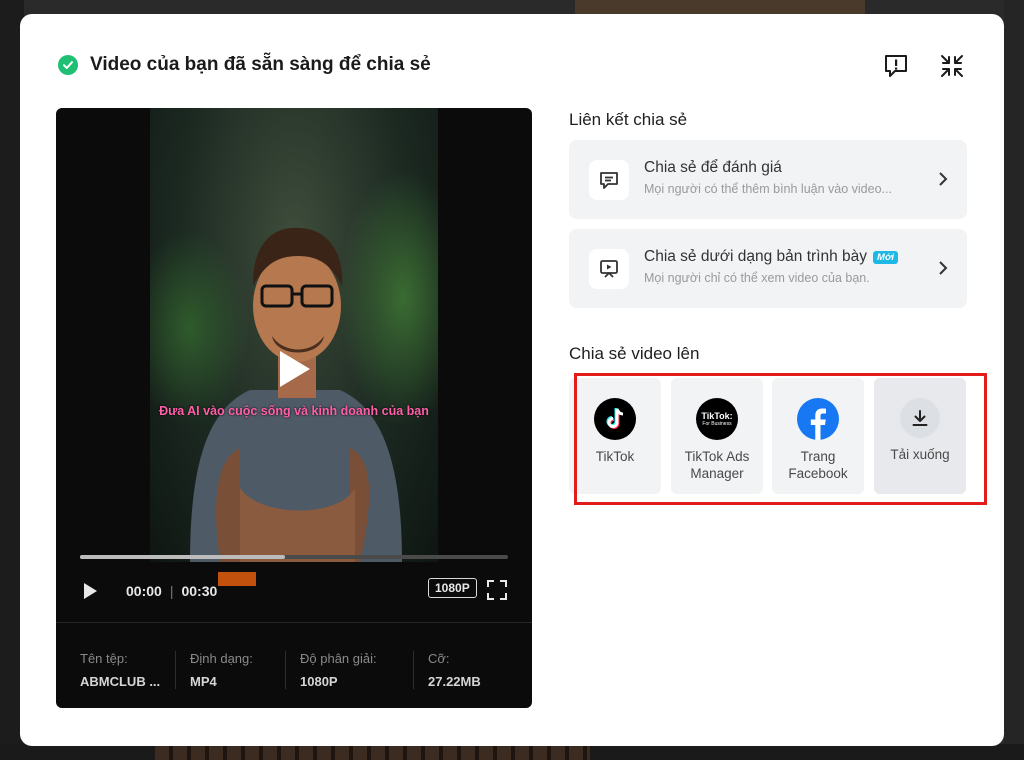 This screenshot has height=760, width=1024. I want to click on fullscreen-icon, so click(497, 590).